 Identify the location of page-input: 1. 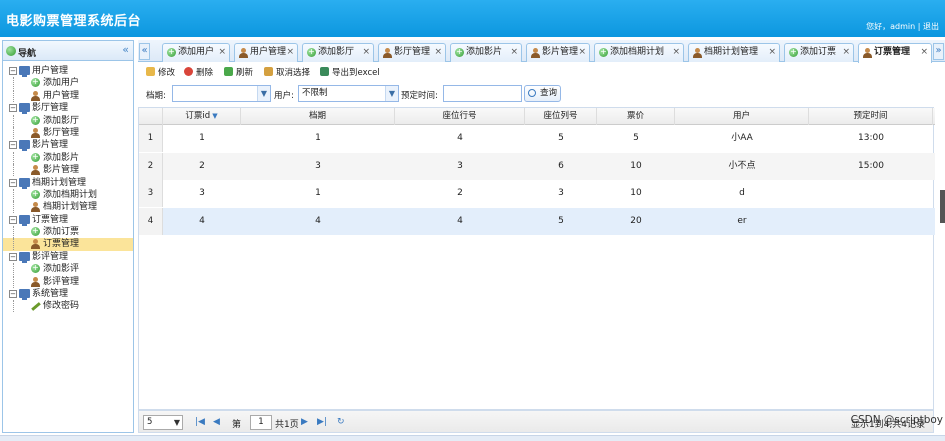
(261, 422).